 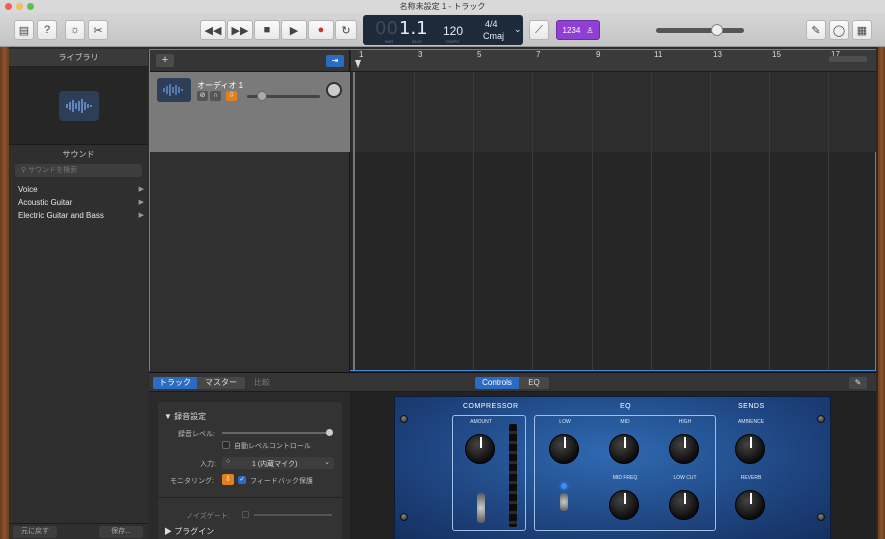 I want to click on playhead-marker, so click(x=358, y=64).